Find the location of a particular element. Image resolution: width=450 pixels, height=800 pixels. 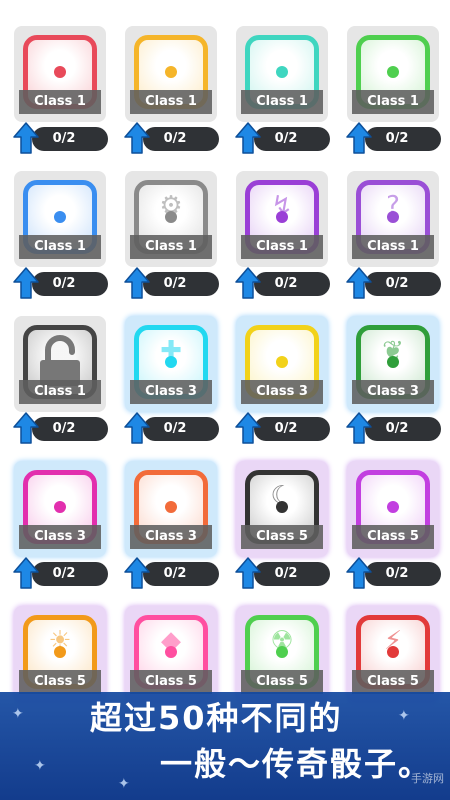

banner-headline-line-2: 一般～传奇骰子。 is located at coordinates (296, 764).